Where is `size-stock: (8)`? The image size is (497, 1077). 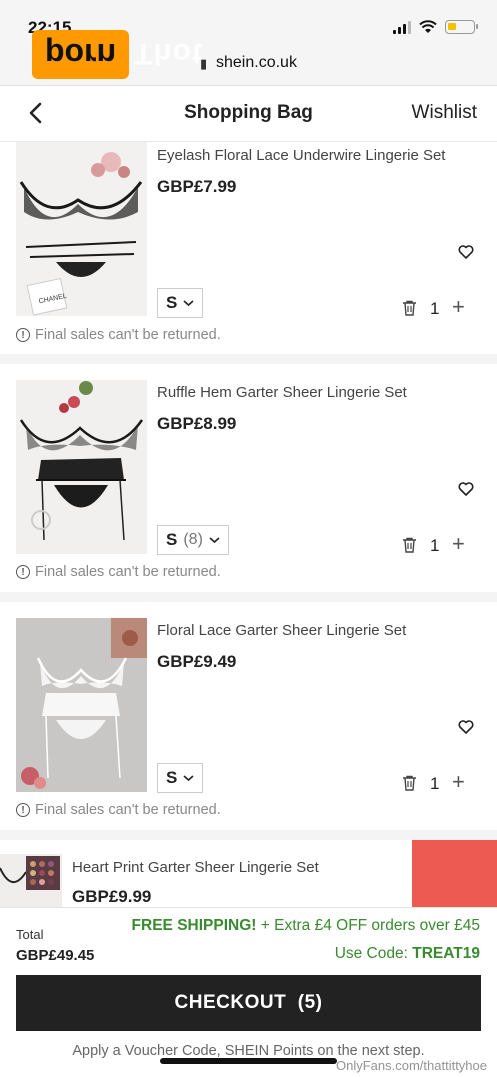 size-stock: (8) is located at coordinates (193, 539).